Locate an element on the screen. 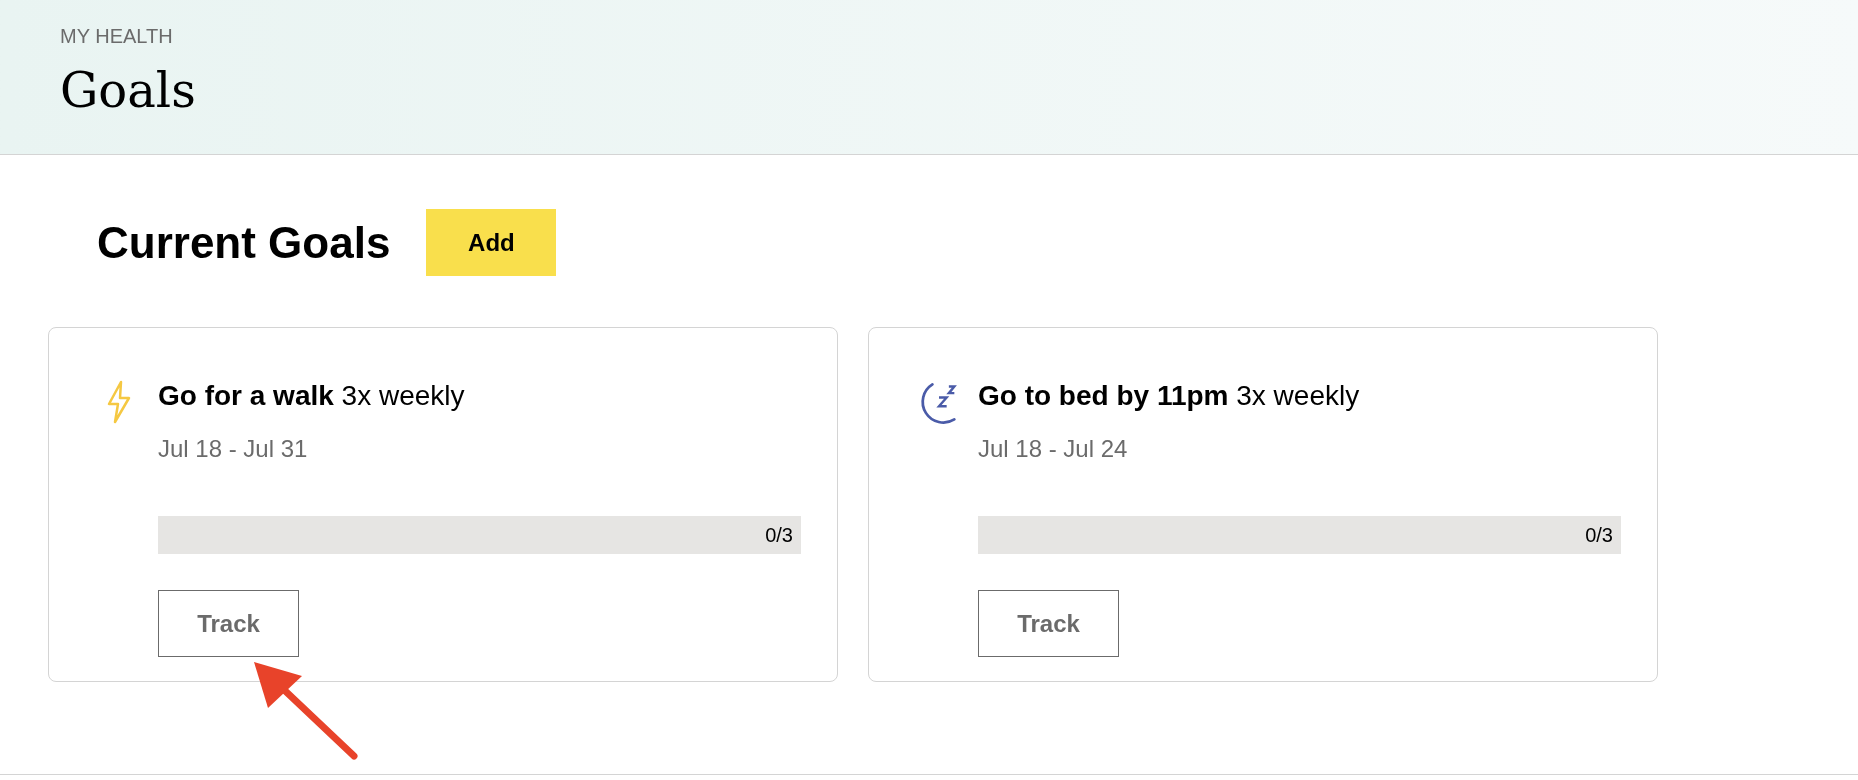  lightning-bolt-icon is located at coordinates (119, 402).